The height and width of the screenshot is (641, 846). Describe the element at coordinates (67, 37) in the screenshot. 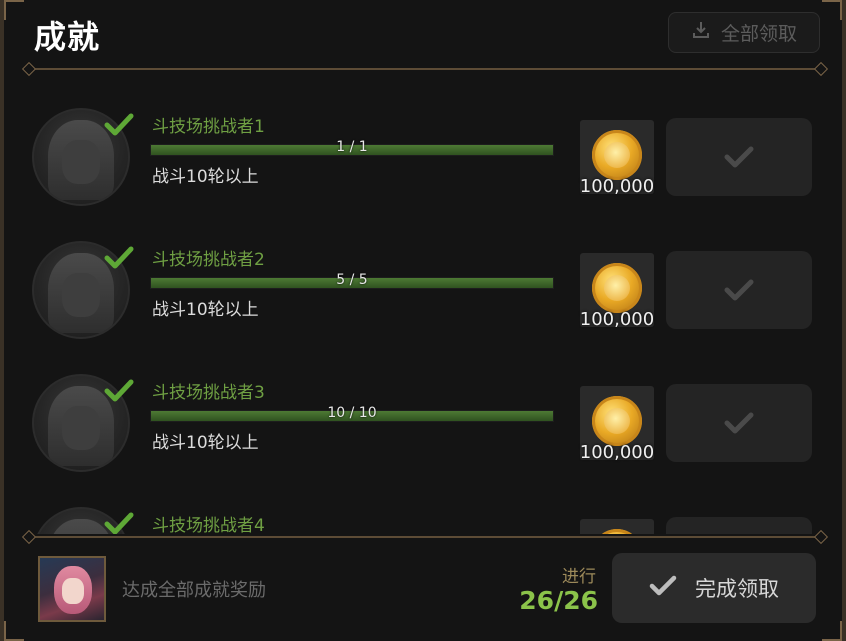

I see `page-title: 成就` at that location.